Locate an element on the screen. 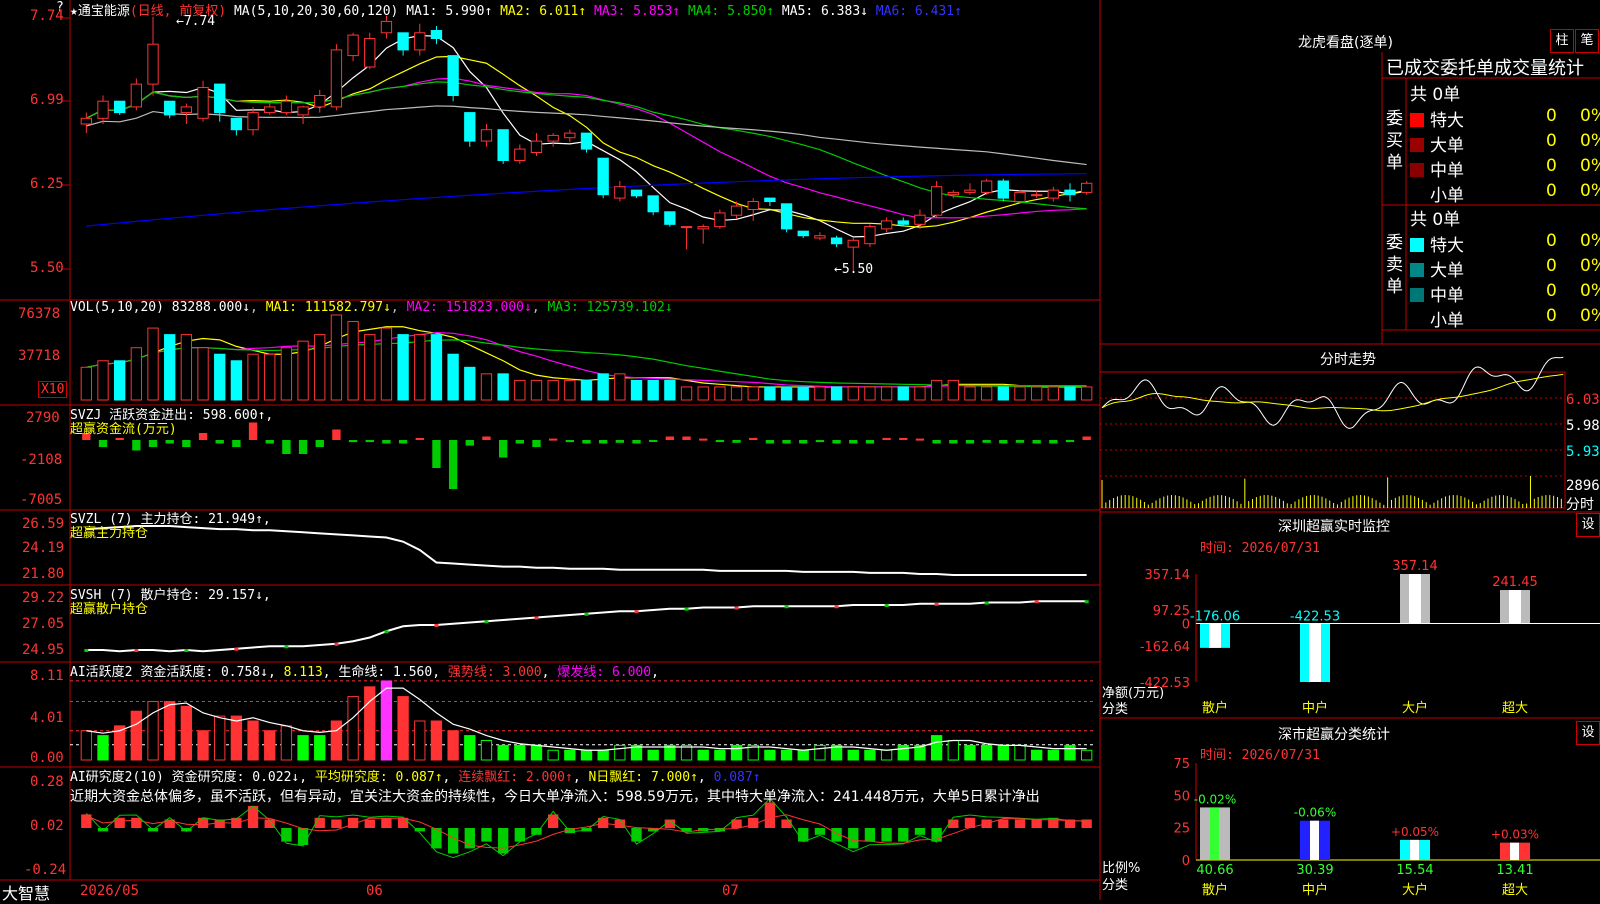 The height and width of the screenshot is (904, 1600). class-change-label: -0.06% is located at coordinates (1315, 813).